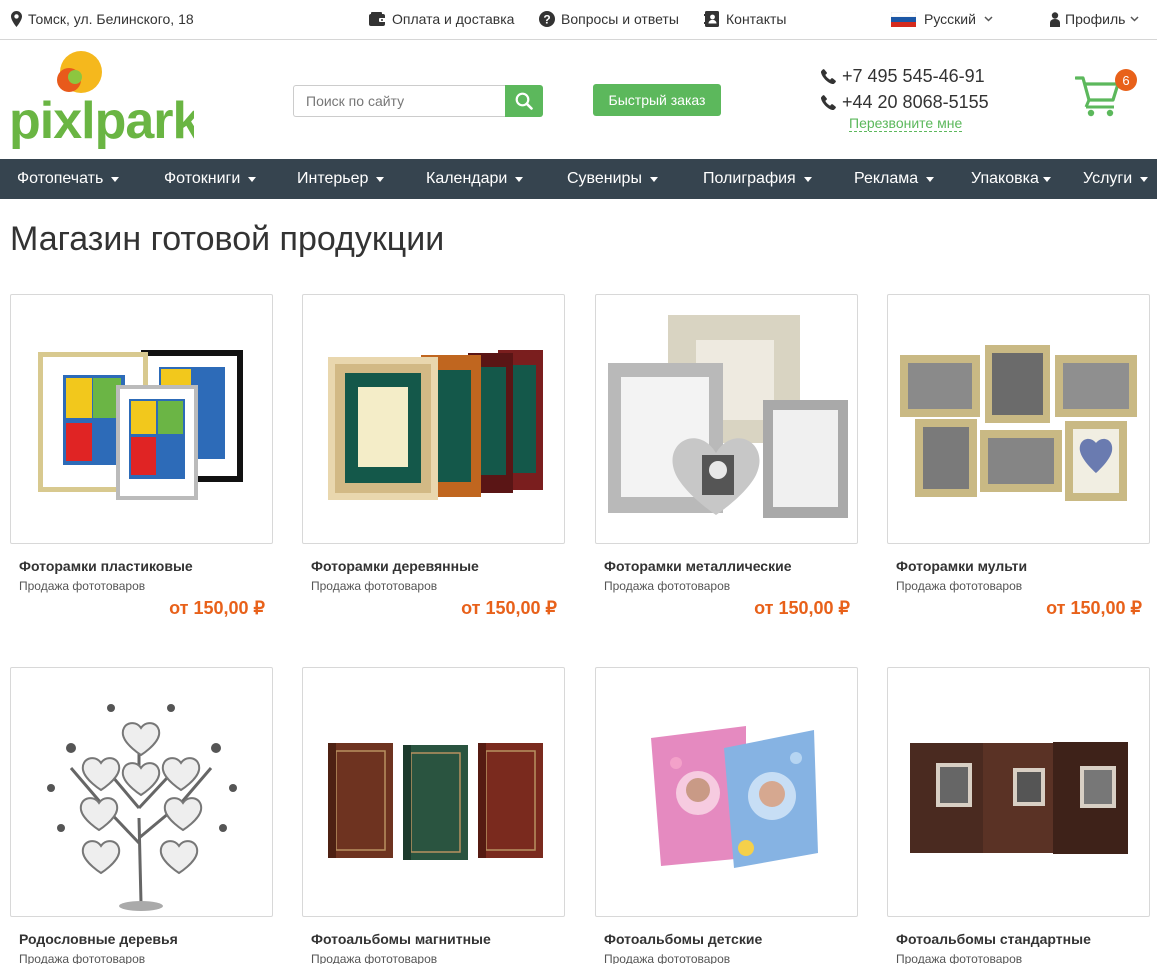 The width and height of the screenshot is (1157, 964). What do you see at coordinates (726, 419) in the screenshot?
I see `product-image-metal-frames` at bounding box center [726, 419].